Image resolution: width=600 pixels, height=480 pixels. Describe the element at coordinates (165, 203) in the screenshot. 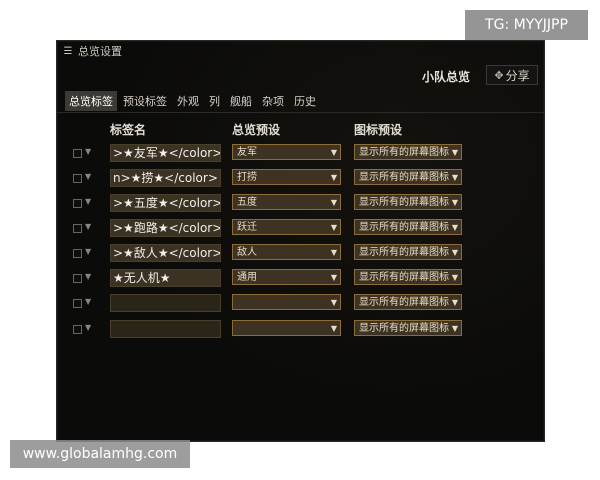

I see `label-name-field: >★五度★</color>` at that location.